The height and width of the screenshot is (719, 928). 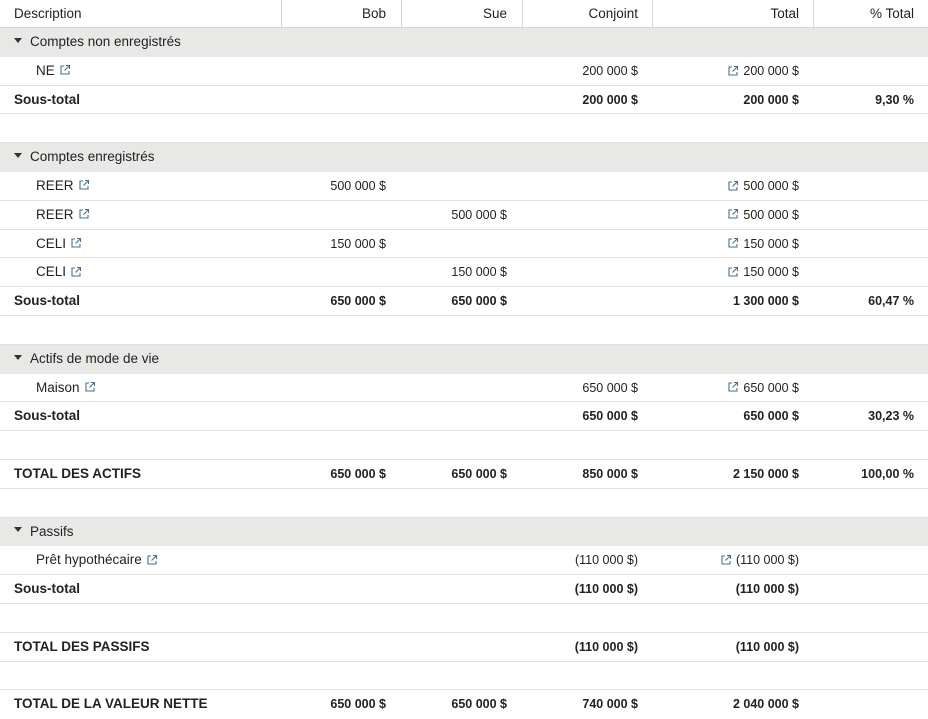 What do you see at coordinates (613, 14) in the screenshot?
I see `column-header-conjoint: Conjoint` at bounding box center [613, 14].